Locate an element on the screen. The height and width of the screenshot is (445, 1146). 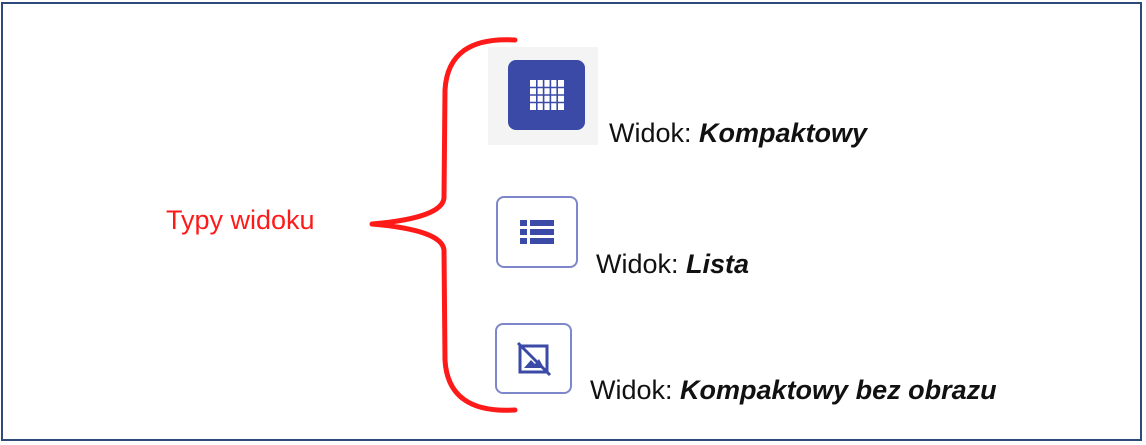
no-image-icon is located at coordinates (533, 358).